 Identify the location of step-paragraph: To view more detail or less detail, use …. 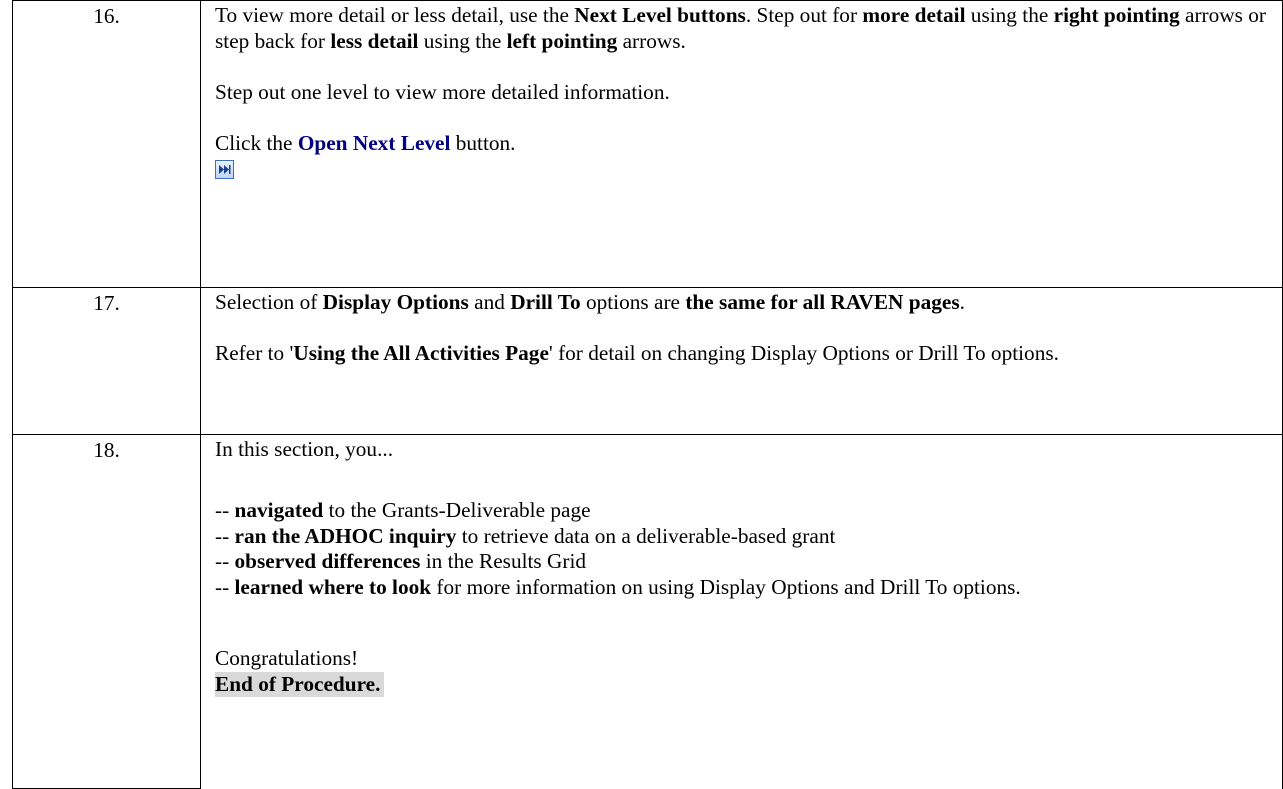
(743, 28).